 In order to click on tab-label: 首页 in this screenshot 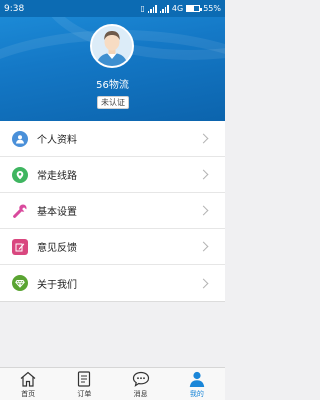, I will do `click(28, 394)`.